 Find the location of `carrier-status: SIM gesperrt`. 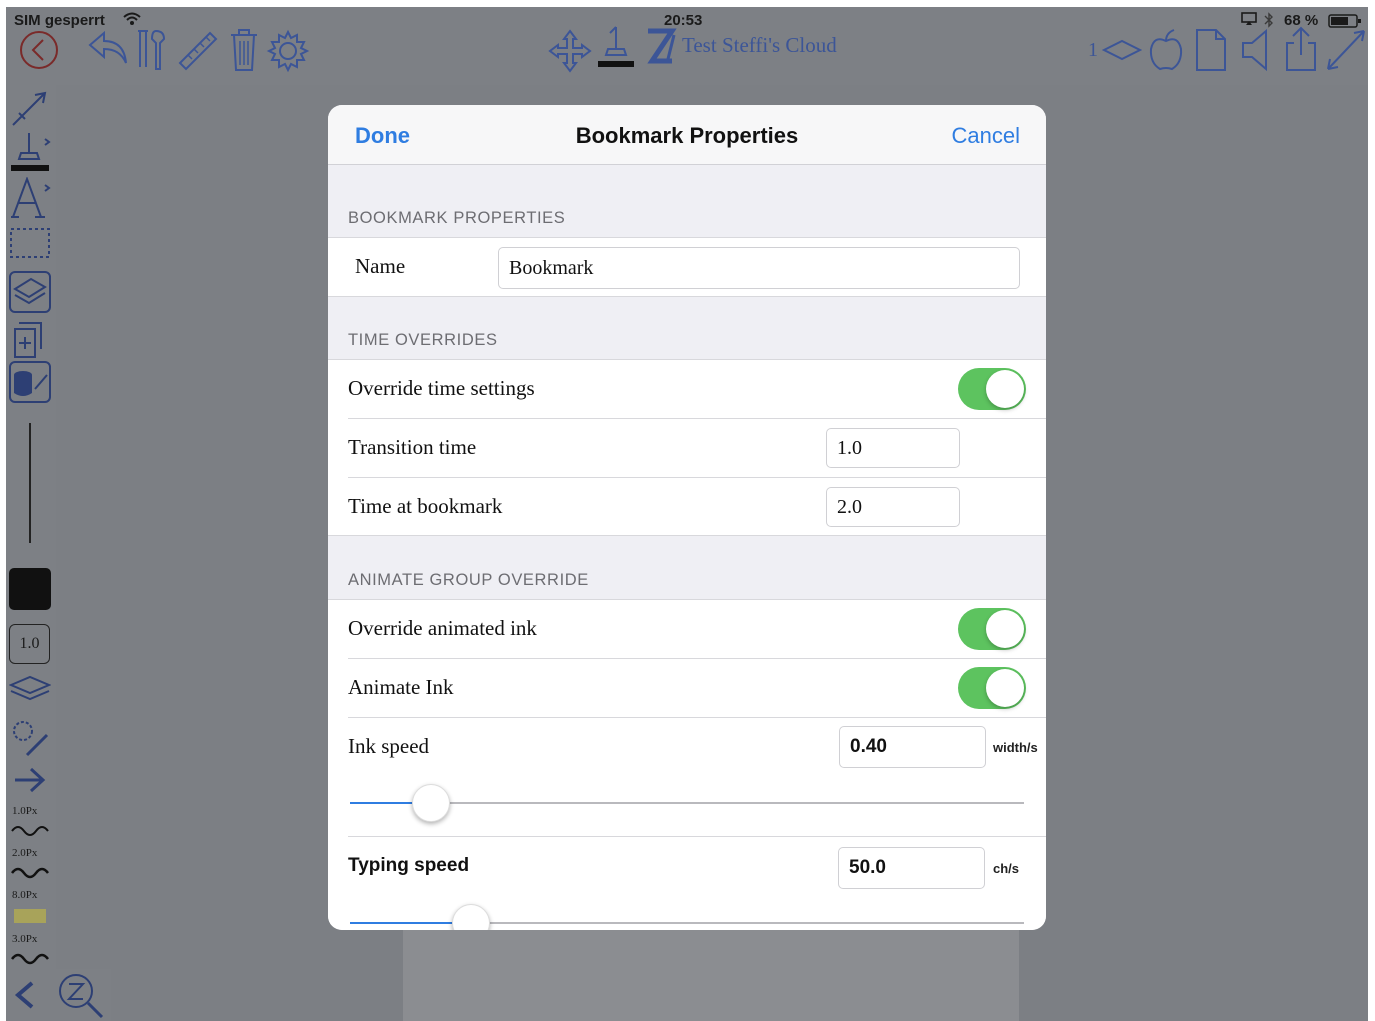

carrier-status: SIM gesperrt is located at coordinates (59, 20).